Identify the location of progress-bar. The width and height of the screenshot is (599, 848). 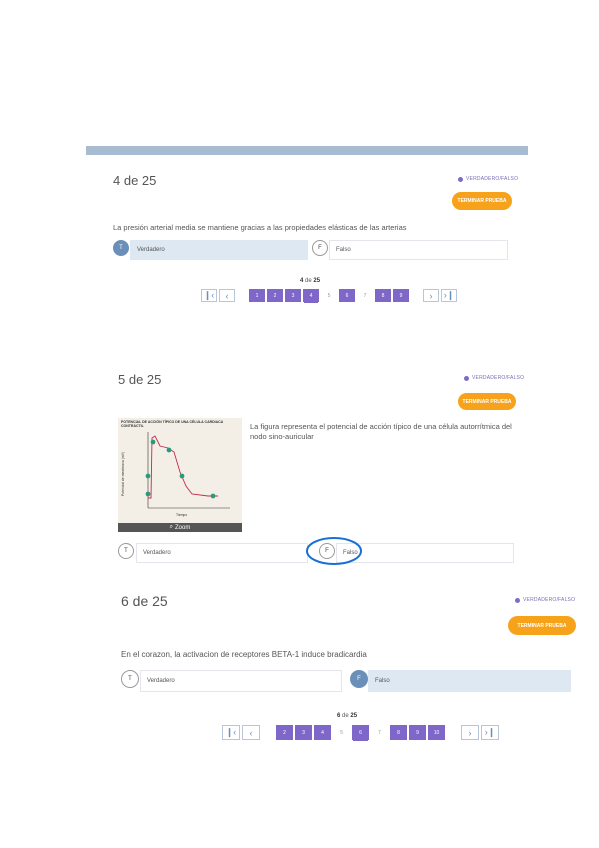
(307, 150).